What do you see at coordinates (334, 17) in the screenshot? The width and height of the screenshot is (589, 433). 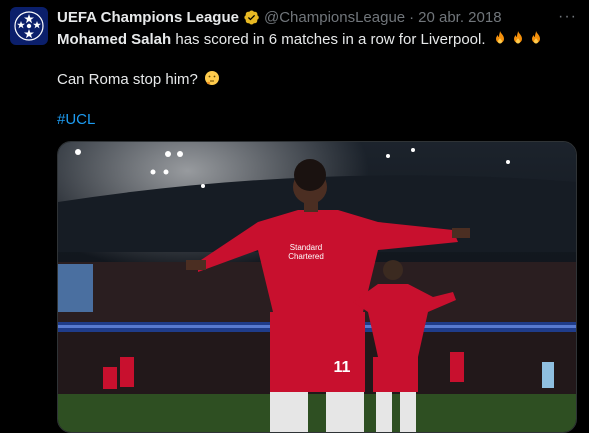 I see `author-handle: @ChampionsLeague` at bounding box center [334, 17].